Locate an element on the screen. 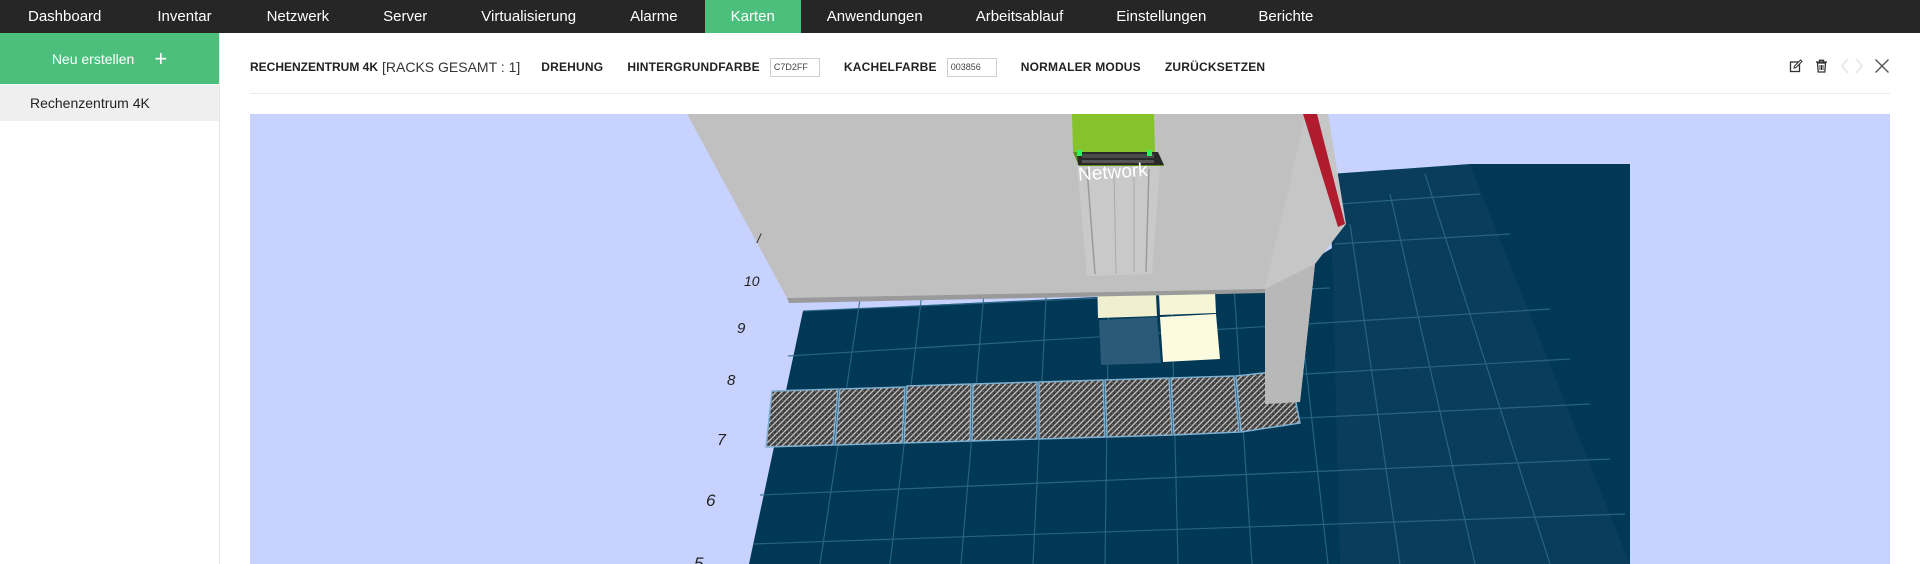  network-rack: Network is located at coordinates (1118, 195).